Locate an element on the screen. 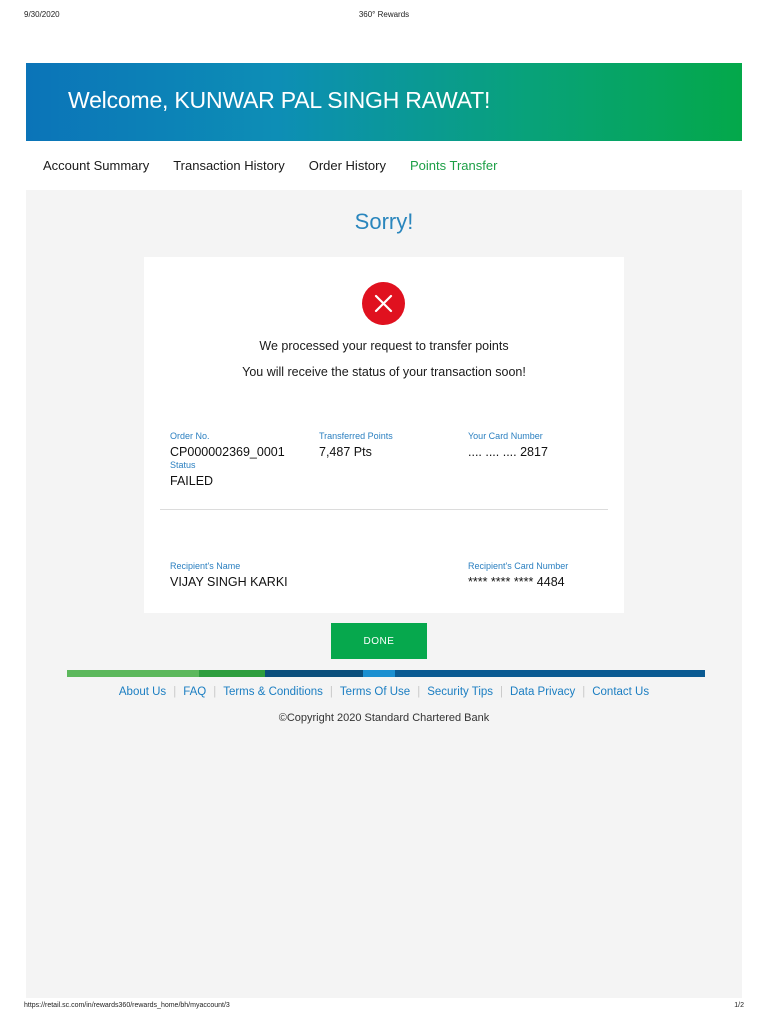 The height and width of the screenshot is (1024, 768). footer-link-security-tips: Security Tips is located at coordinates (460, 692).